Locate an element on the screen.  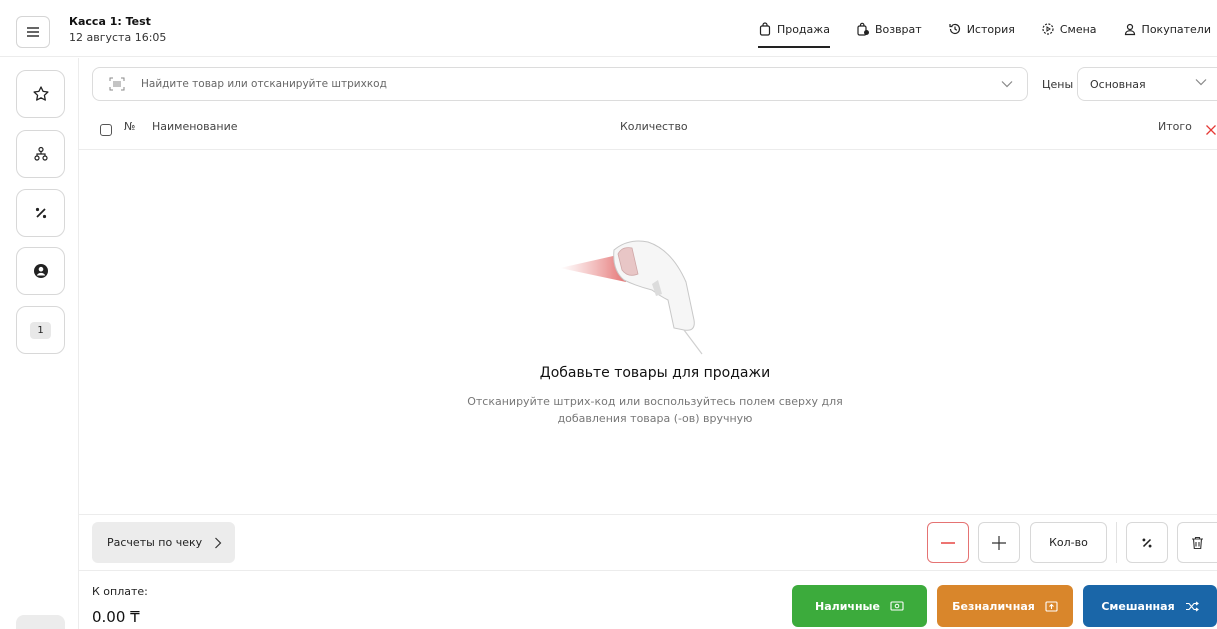
receipt-calculations-label: Расчеты по чеку is located at coordinates (155, 542).